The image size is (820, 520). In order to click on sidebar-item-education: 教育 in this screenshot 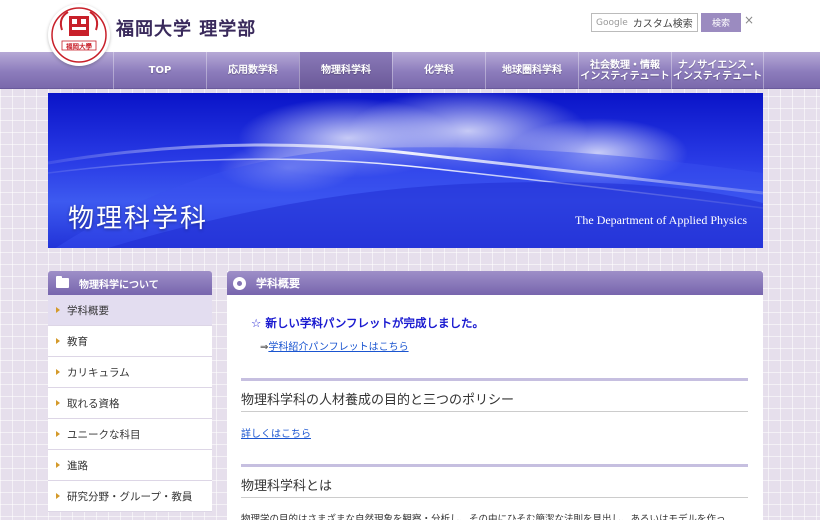, I will do `click(130, 341)`.